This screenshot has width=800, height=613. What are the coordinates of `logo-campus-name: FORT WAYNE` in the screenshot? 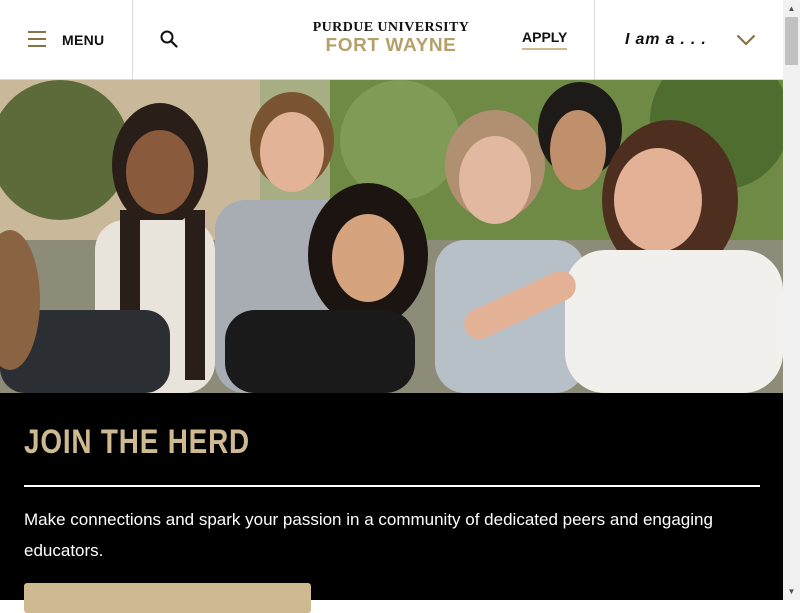 It's located at (391, 45).